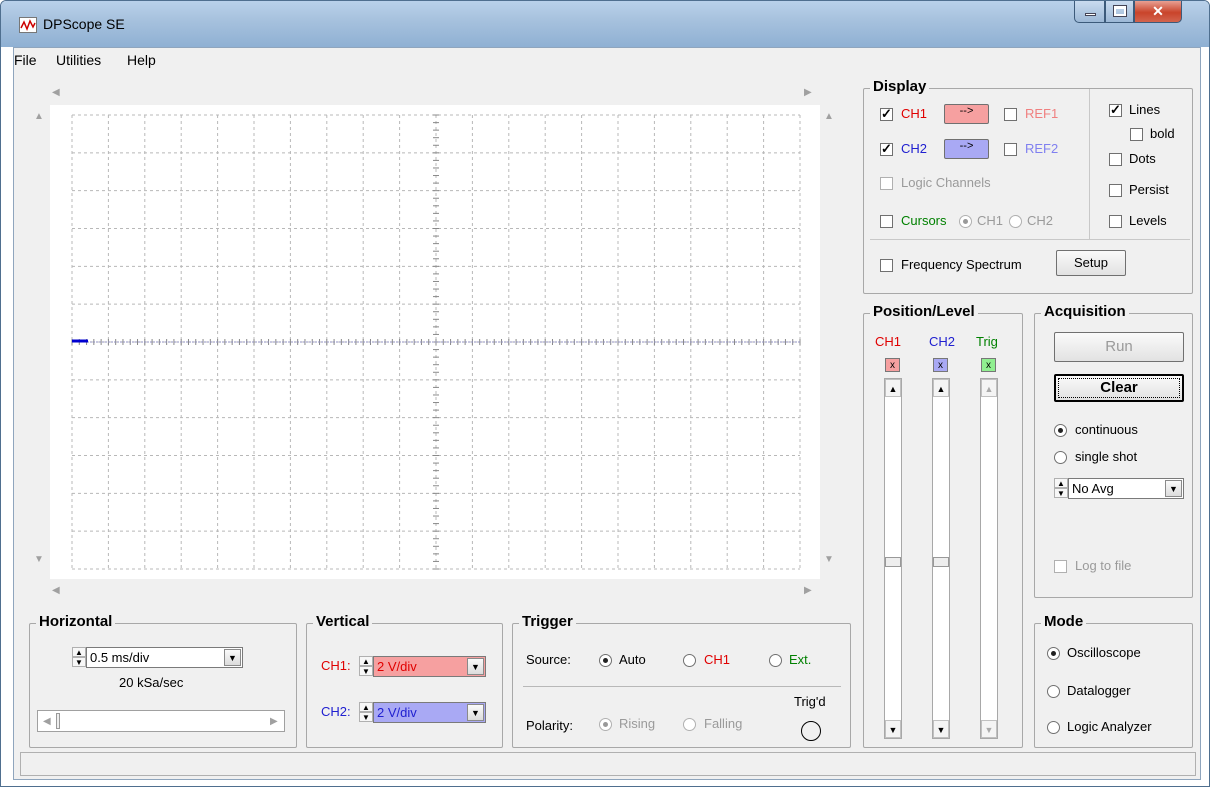  I want to click on sample-rate-label: 20 kSa/sec, so click(151, 682).